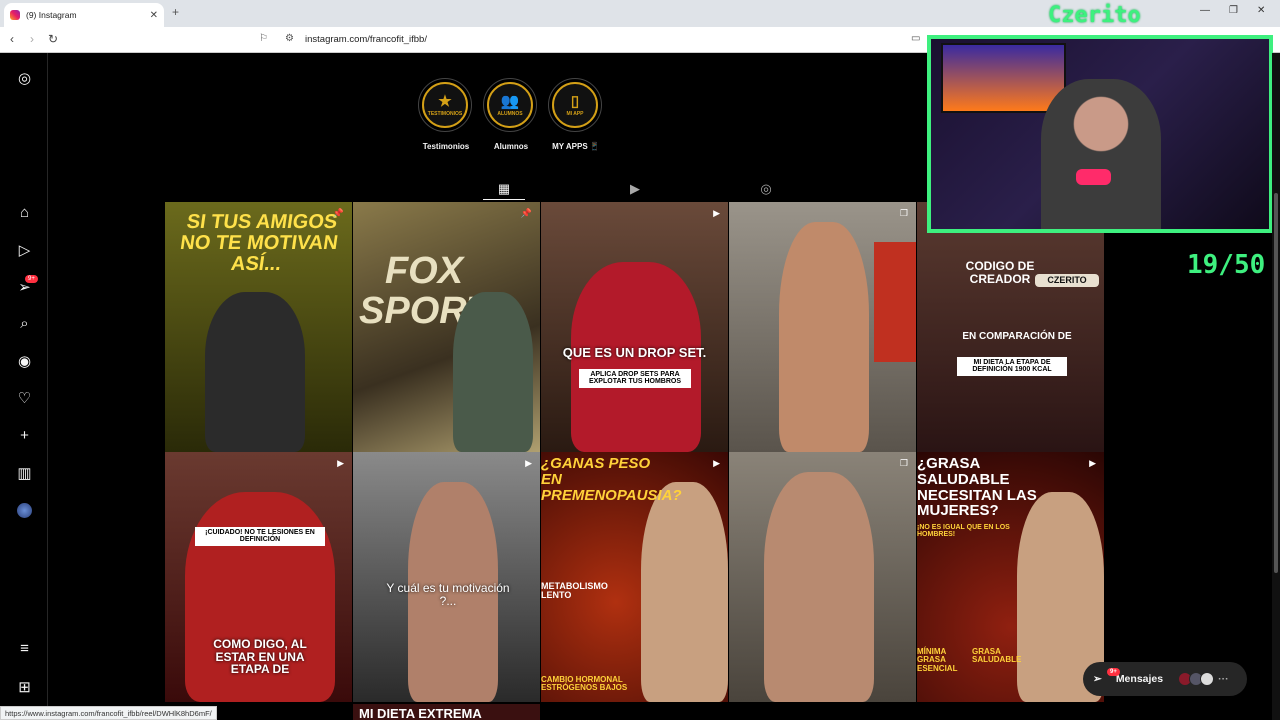 This screenshot has width=1280, height=720. What do you see at coordinates (584, 684) in the screenshot?
I see `post-subcaption-2: CAMBIO HORMONAL ESTRÓGENOS BAJOS` at bounding box center [584, 684].